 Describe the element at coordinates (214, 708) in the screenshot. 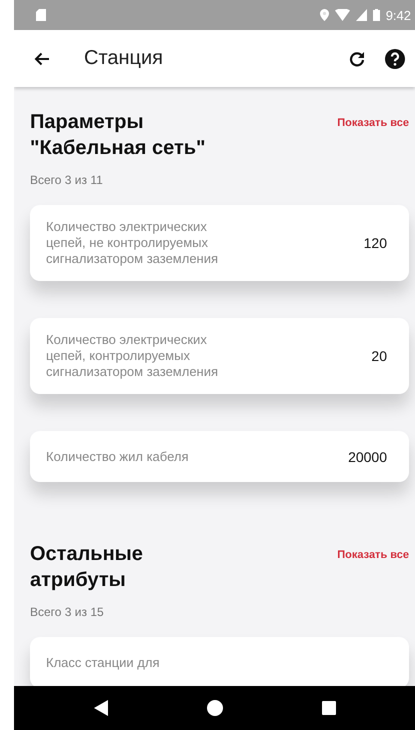

I see `home-icon` at that location.